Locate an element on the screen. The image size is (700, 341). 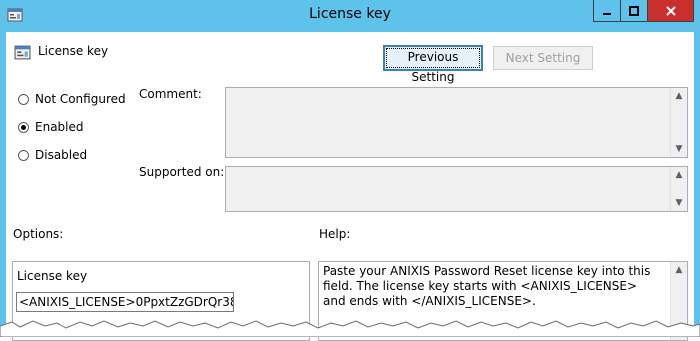
radio-disabled: Disabled is located at coordinates (52, 155).